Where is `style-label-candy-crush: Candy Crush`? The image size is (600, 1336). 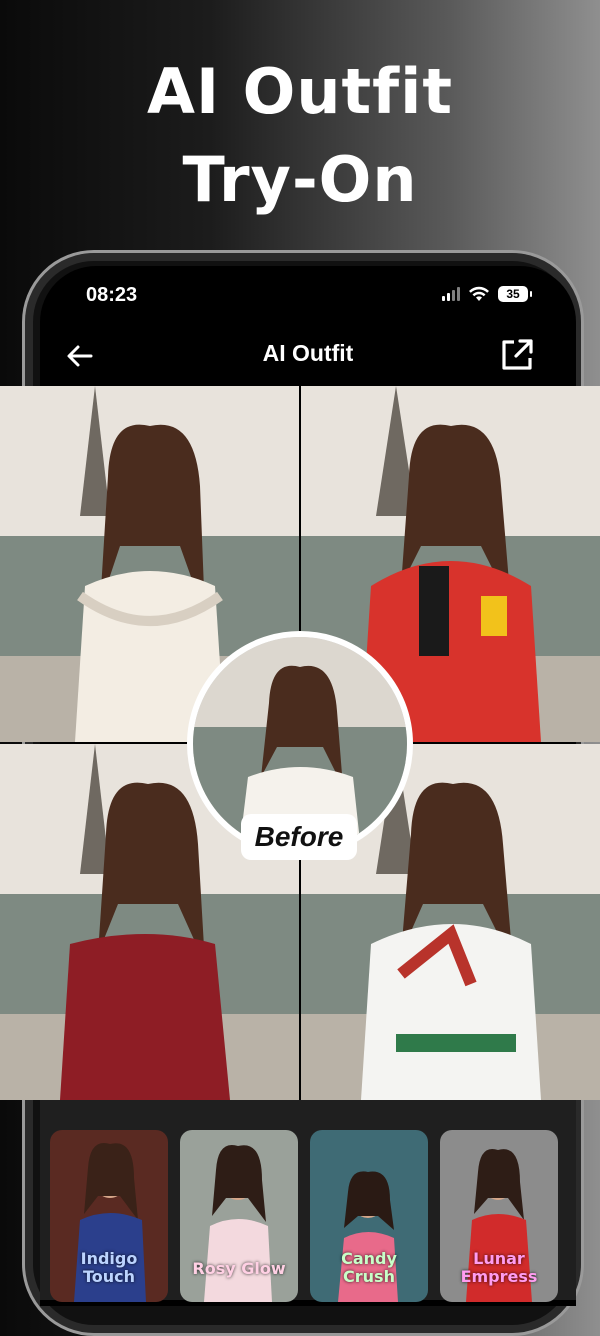
style-label-candy-crush: Candy Crush is located at coordinates (369, 1267).